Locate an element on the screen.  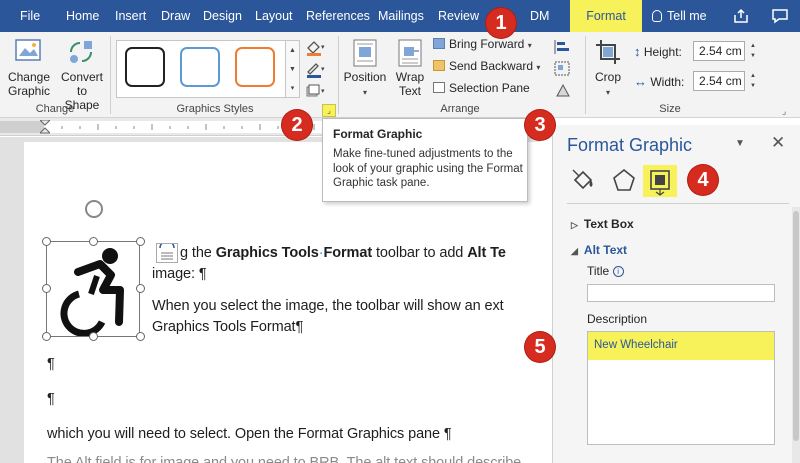
tab-layout: Layout is located at coordinates (274, 16).